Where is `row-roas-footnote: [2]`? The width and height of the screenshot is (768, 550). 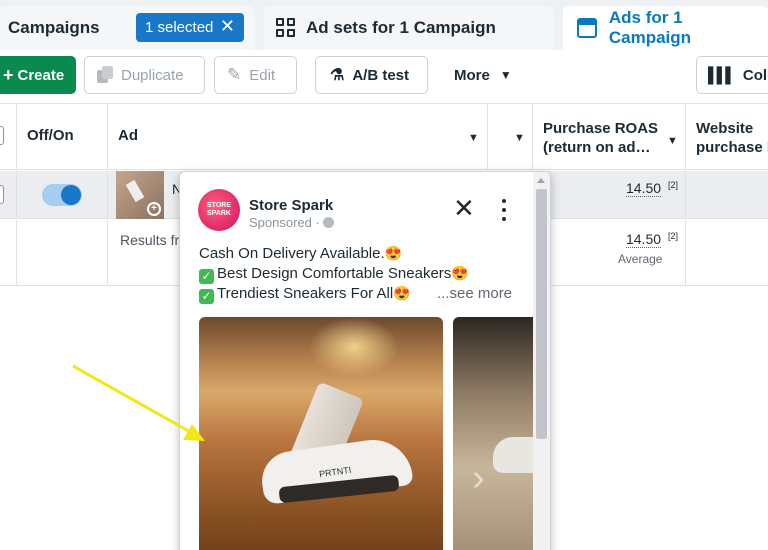
row-roas-footnote: [2] is located at coordinates (673, 185).